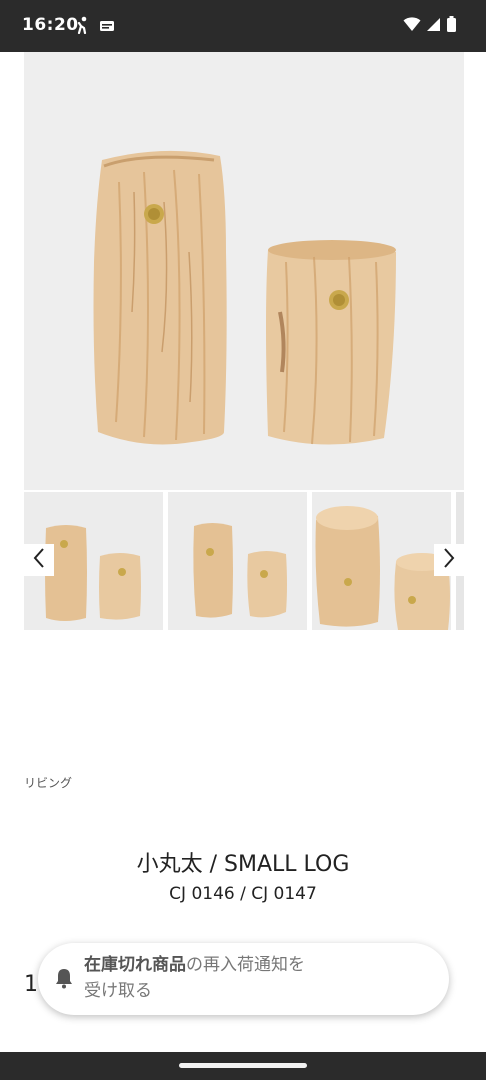  What do you see at coordinates (50, 25) in the screenshot?
I see `status-time: 16:20` at bounding box center [50, 25].